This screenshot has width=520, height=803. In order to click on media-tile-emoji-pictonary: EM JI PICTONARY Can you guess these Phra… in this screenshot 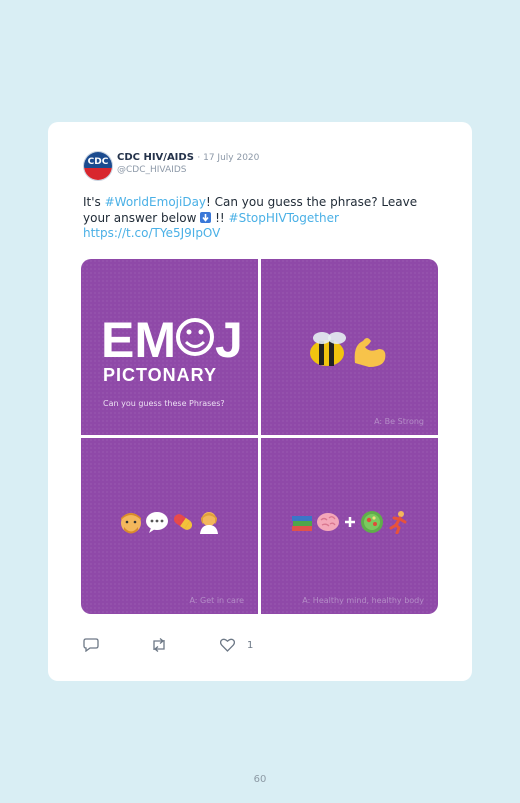, I will do `click(169, 347)`.